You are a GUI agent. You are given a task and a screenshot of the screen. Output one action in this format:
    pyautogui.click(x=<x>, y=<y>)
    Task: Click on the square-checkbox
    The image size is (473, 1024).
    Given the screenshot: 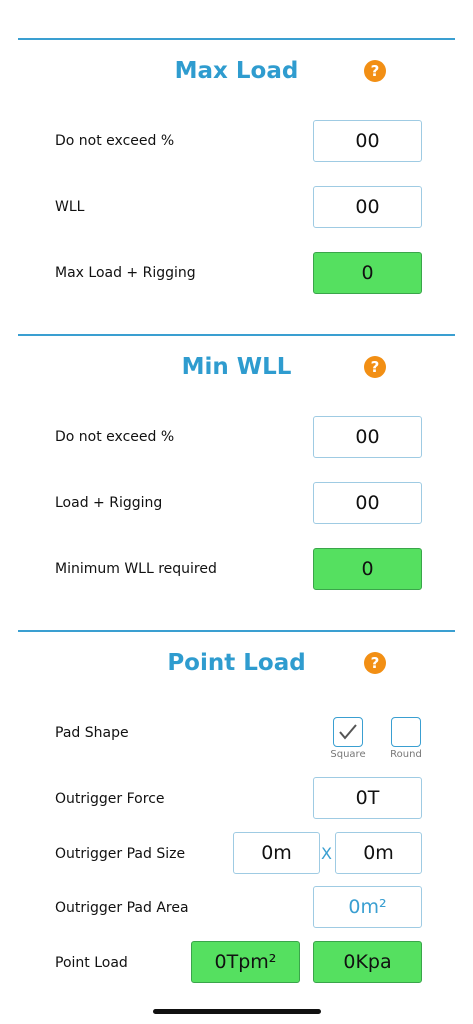 What is the action you would take?
    pyautogui.click(x=348, y=732)
    